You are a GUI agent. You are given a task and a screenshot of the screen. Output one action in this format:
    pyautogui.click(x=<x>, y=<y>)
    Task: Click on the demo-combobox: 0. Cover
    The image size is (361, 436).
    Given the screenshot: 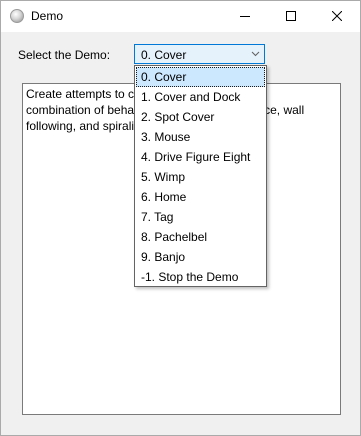 What is the action you would take?
    pyautogui.click(x=199, y=54)
    